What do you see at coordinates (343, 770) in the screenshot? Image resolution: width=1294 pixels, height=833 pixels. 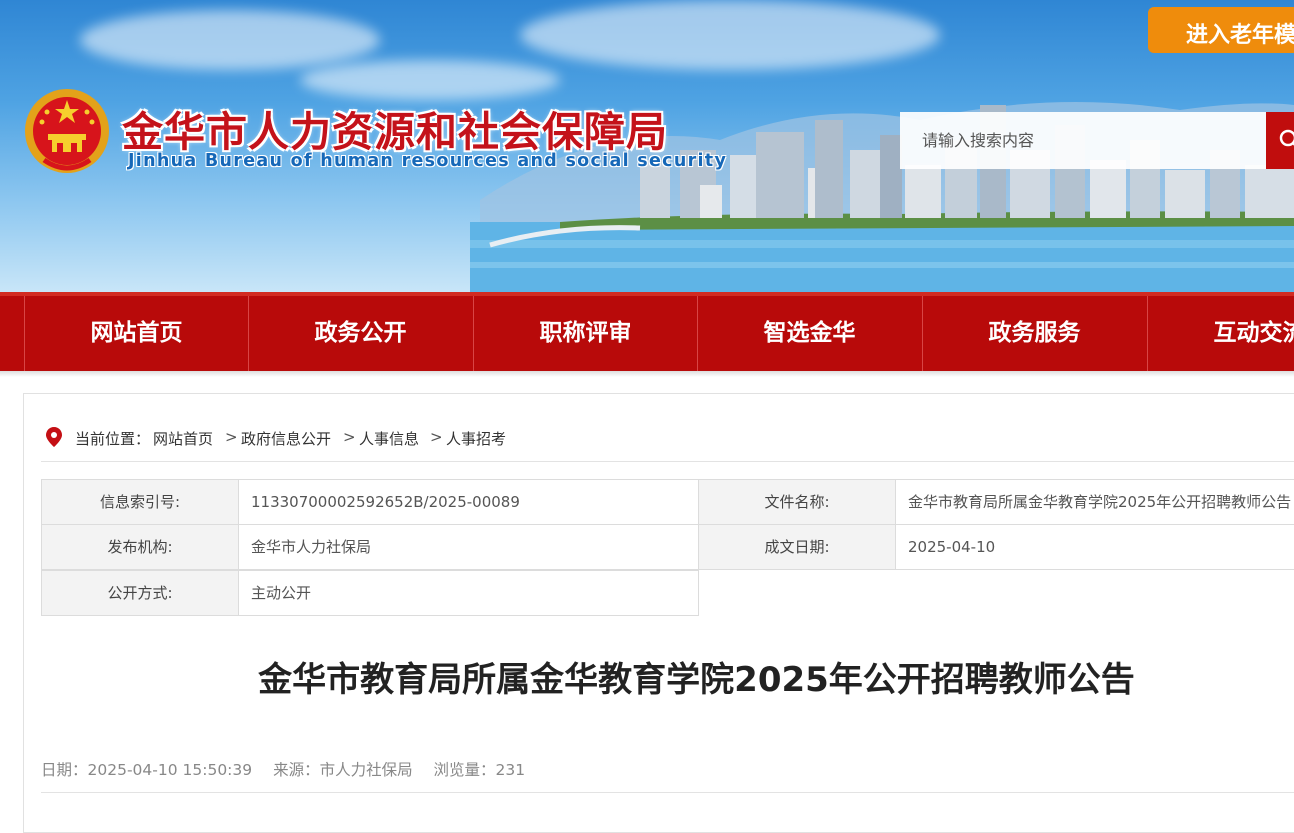 I see `article-source: 来源：市人力社保局` at bounding box center [343, 770].